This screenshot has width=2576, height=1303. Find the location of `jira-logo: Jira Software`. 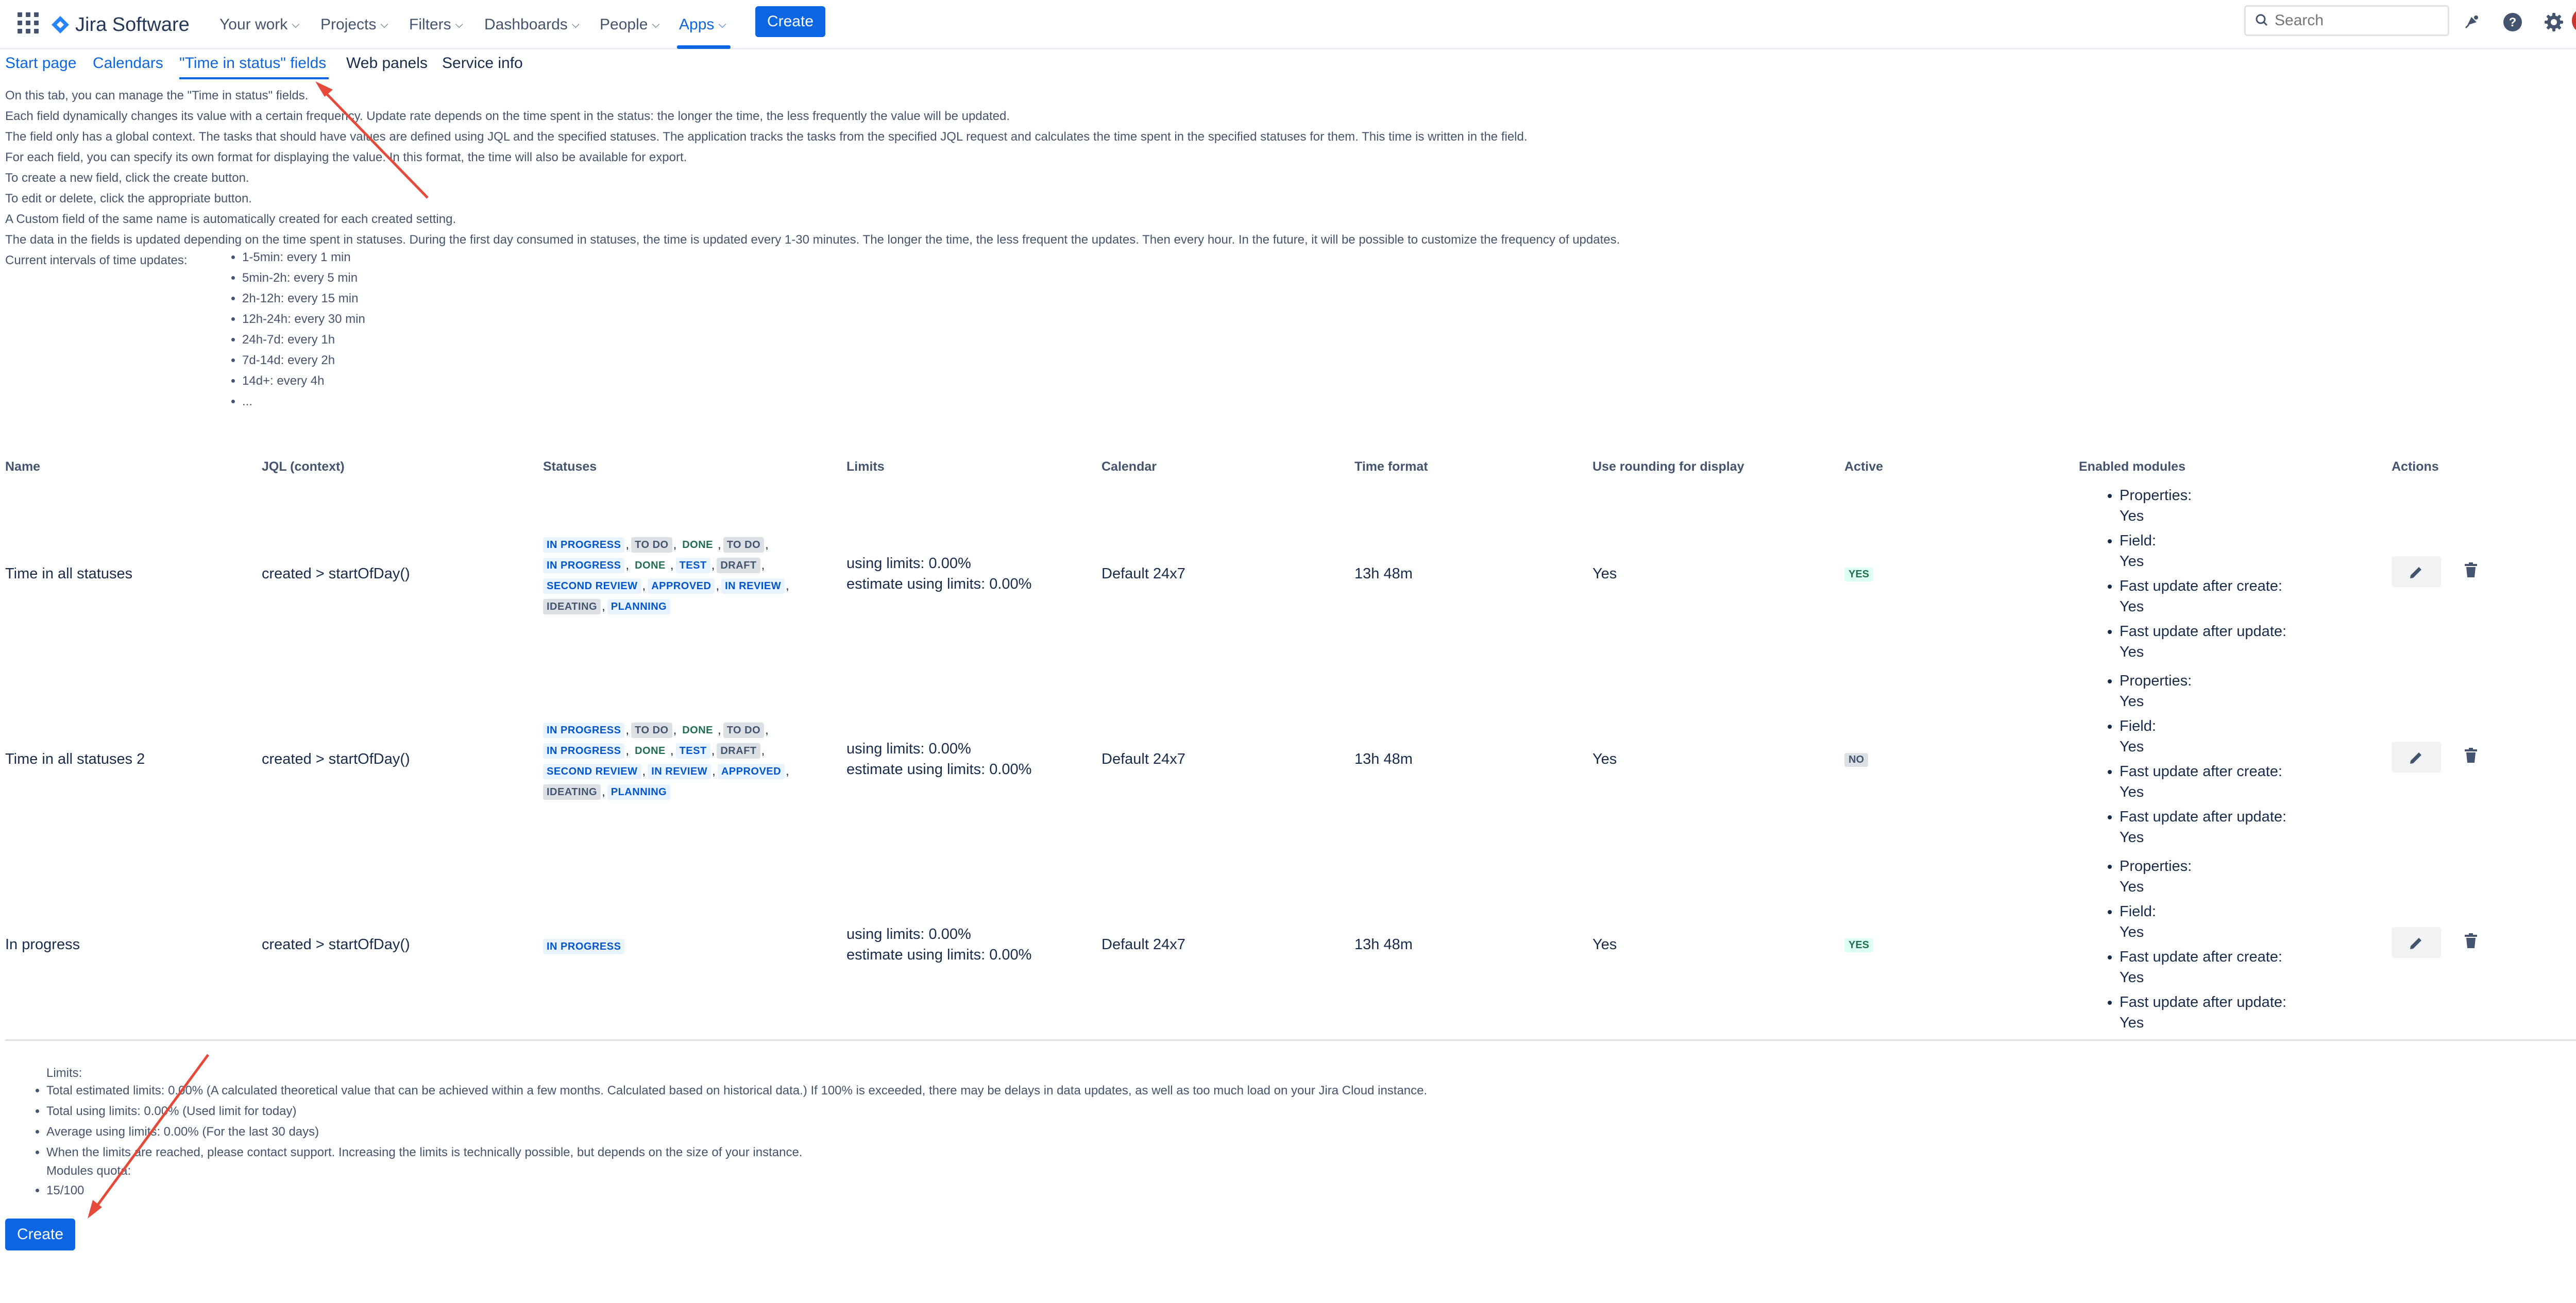

jira-logo: Jira Software is located at coordinates (120, 24).